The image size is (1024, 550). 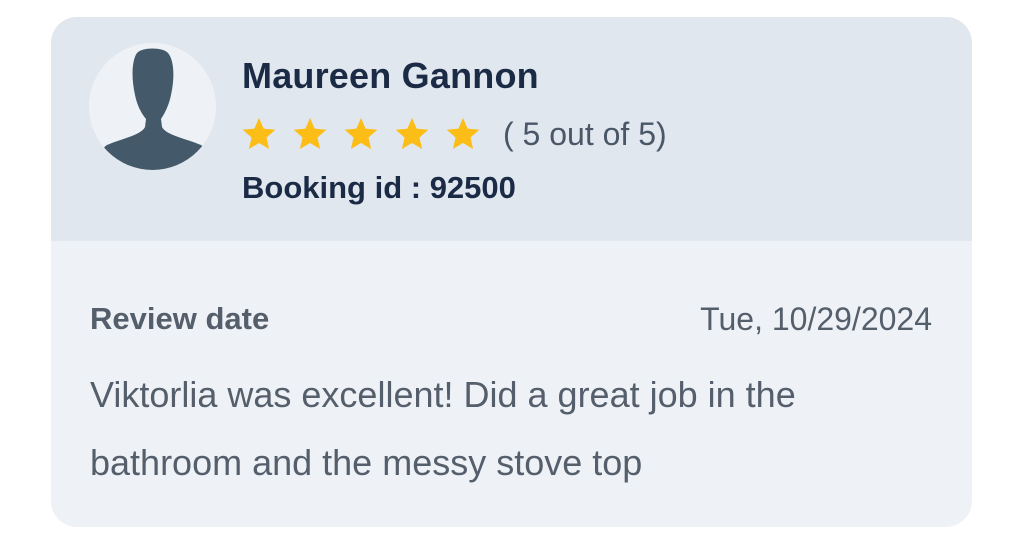 What do you see at coordinates (816, 319) in the screenshot?
I see `review-date-value: Tue, 10/29/2024` at bounding box center [816, 319].